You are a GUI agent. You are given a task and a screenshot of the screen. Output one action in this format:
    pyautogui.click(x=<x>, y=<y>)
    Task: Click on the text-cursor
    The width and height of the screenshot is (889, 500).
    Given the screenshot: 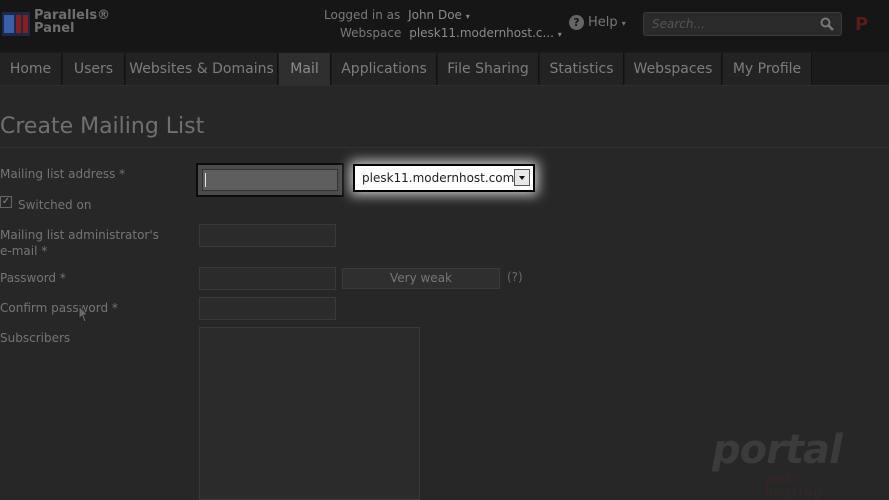 What is the action you would take?
    pyautogui.click(x=205, y=180)
    